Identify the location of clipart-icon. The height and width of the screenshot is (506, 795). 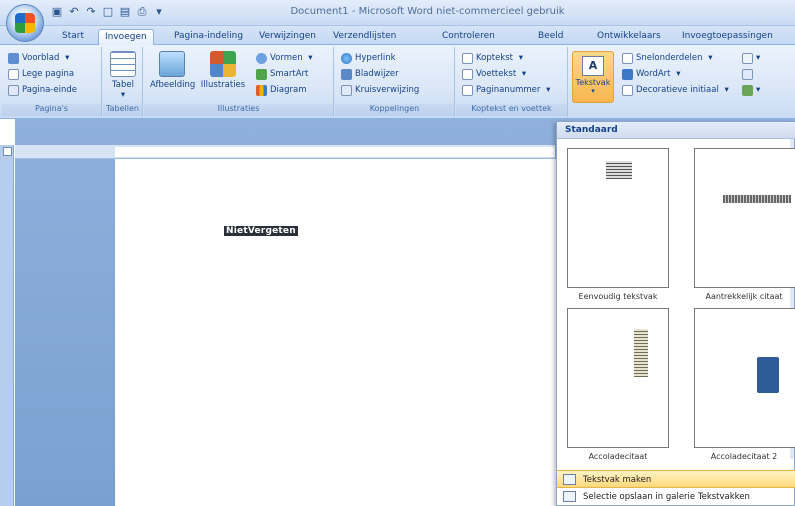
(223, 64).